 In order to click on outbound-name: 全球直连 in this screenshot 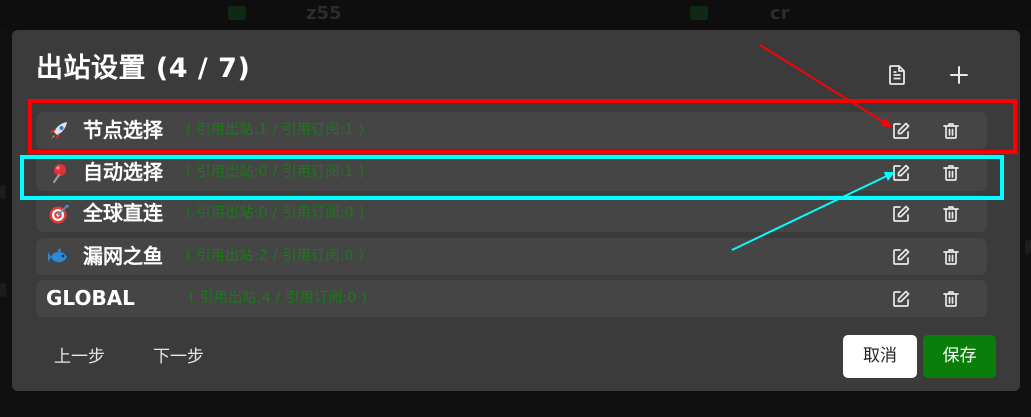, I will do `click(123, 213)`.